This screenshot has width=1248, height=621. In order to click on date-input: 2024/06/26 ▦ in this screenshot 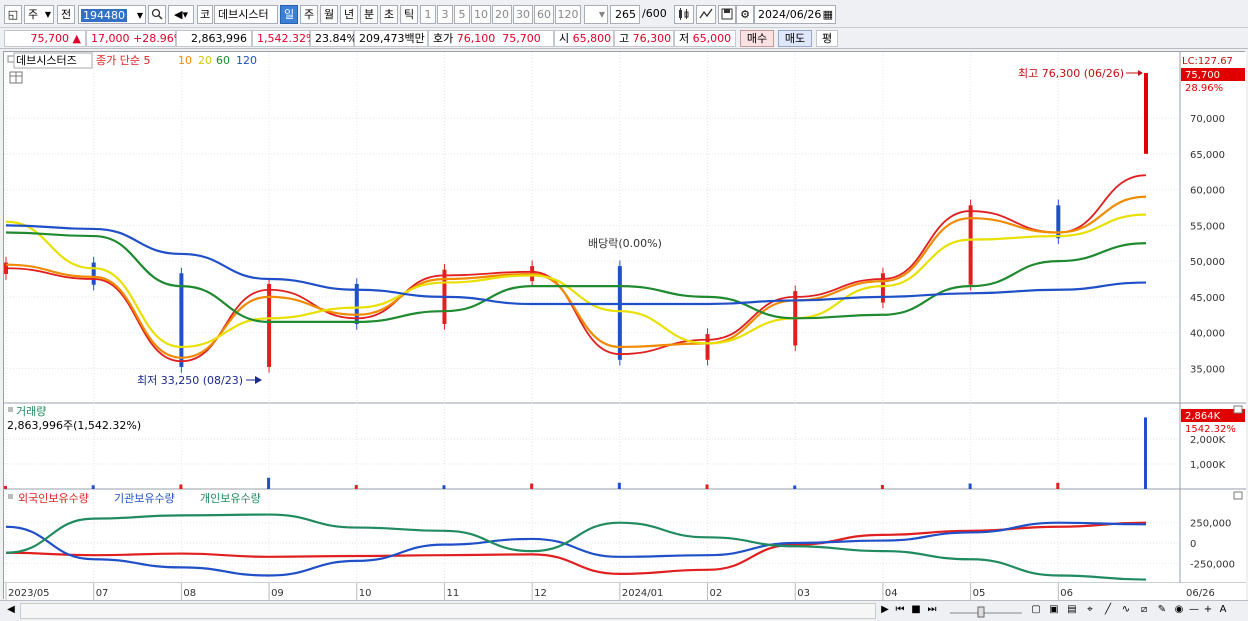, I will do `click(795, 14)`.